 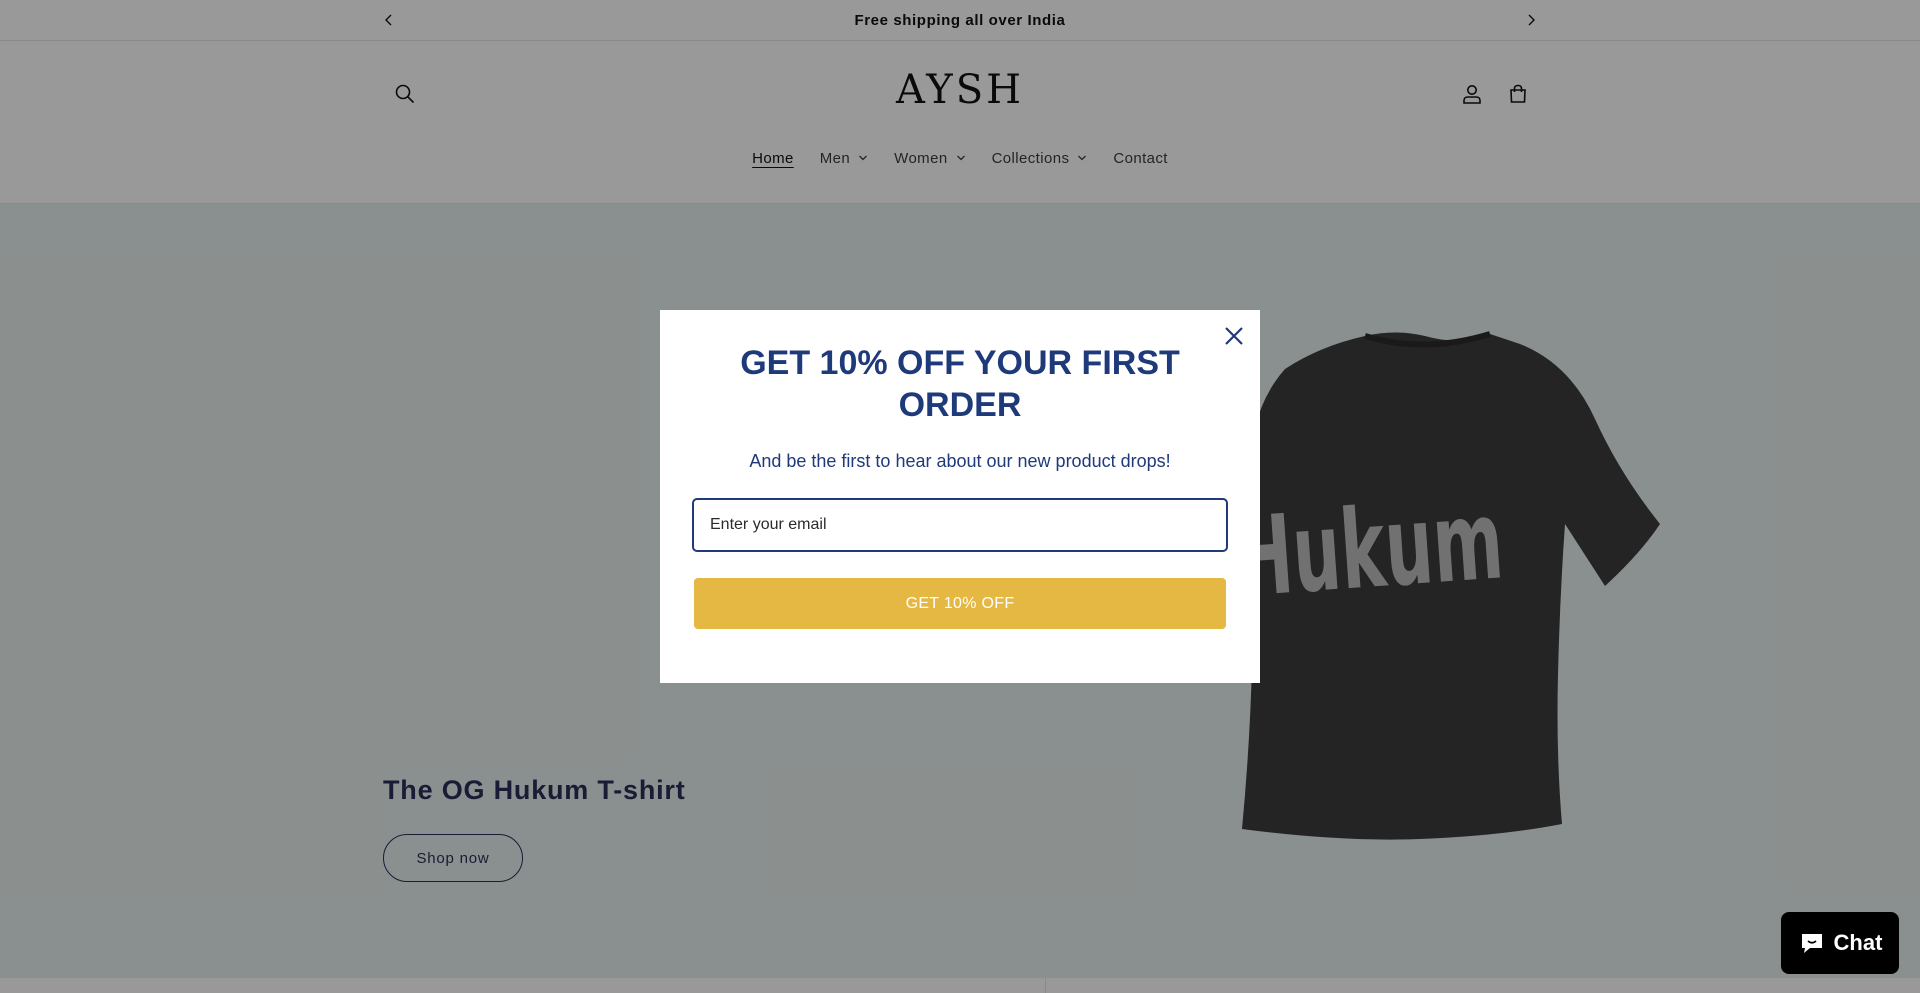 I want to click on close-icon, so click(x=1234, y=336).